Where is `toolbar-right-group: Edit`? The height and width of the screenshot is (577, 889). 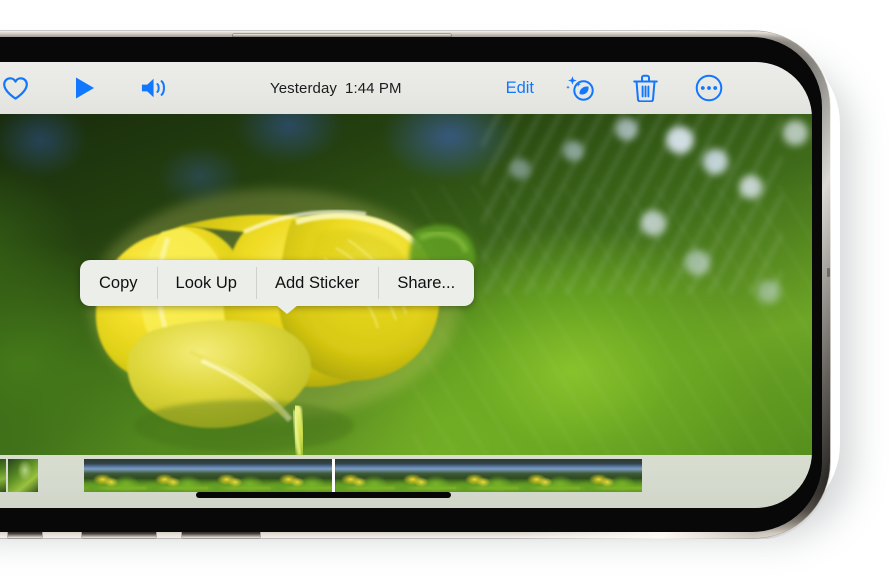
toolbar-right-group: Edit is located at coordinates (659, 88).